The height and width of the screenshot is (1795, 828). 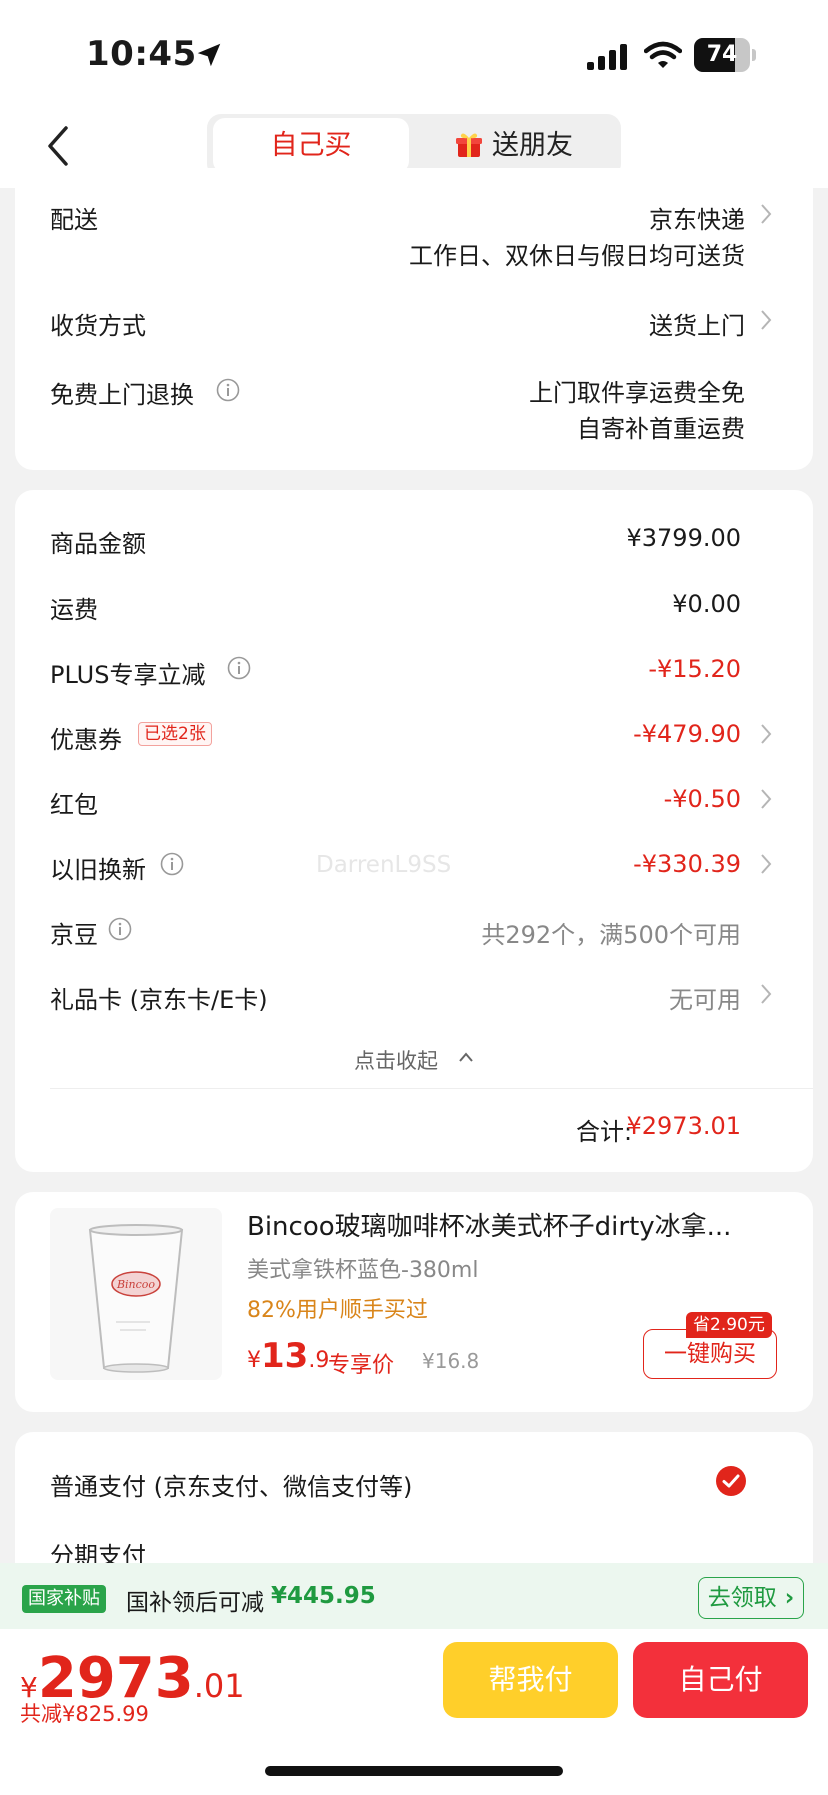 I want to click on watermark: DarrenL9SS, so click(x=384, y=865).